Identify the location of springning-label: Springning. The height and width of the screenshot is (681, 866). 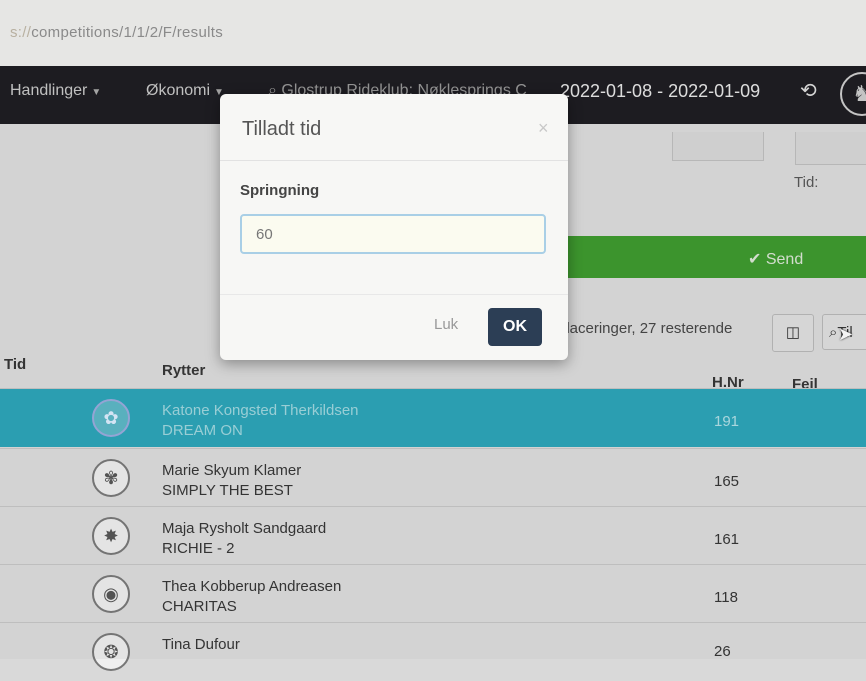
(280, 190).